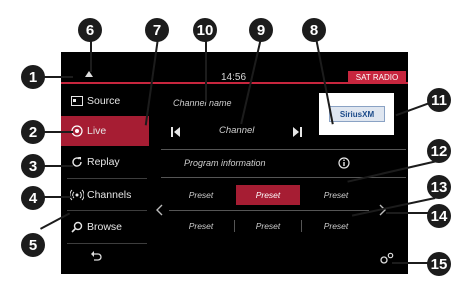  I want to click on callout-14: 14, so click(439, 216).